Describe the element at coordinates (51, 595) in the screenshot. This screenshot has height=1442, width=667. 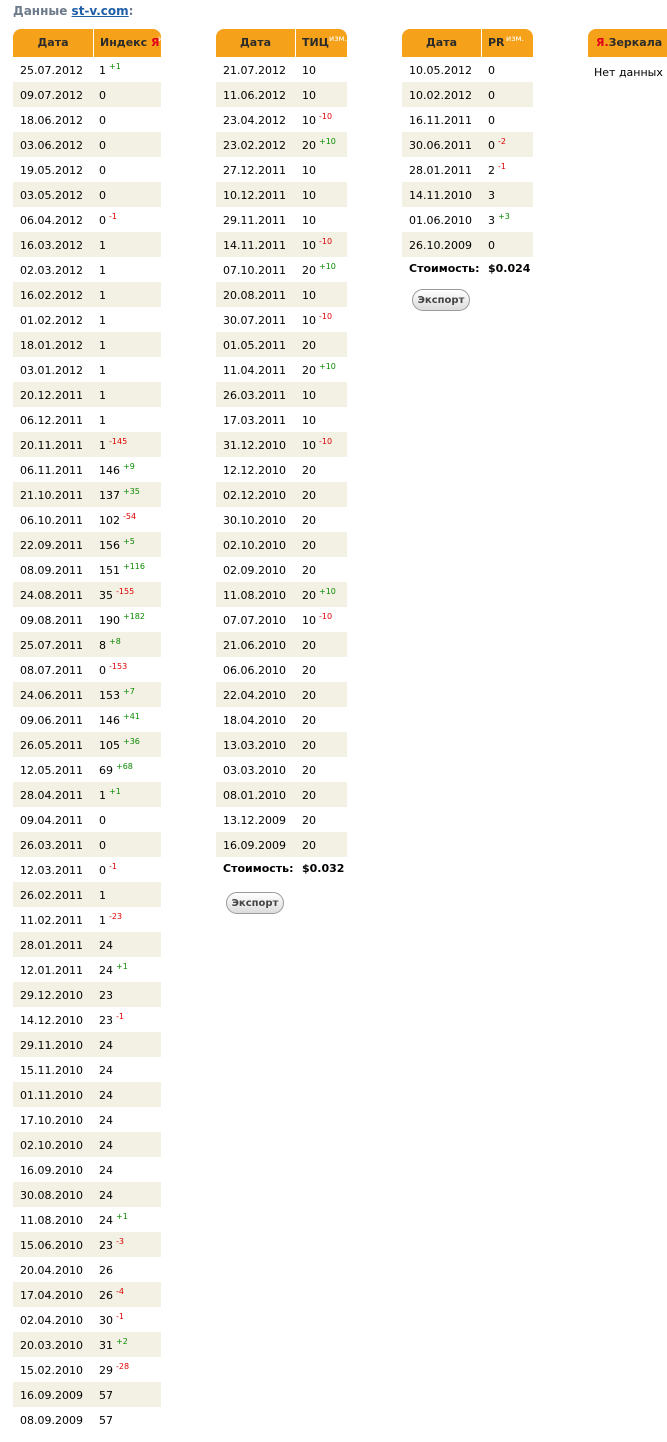
I see `row-date: 24.08.2011` at that location.